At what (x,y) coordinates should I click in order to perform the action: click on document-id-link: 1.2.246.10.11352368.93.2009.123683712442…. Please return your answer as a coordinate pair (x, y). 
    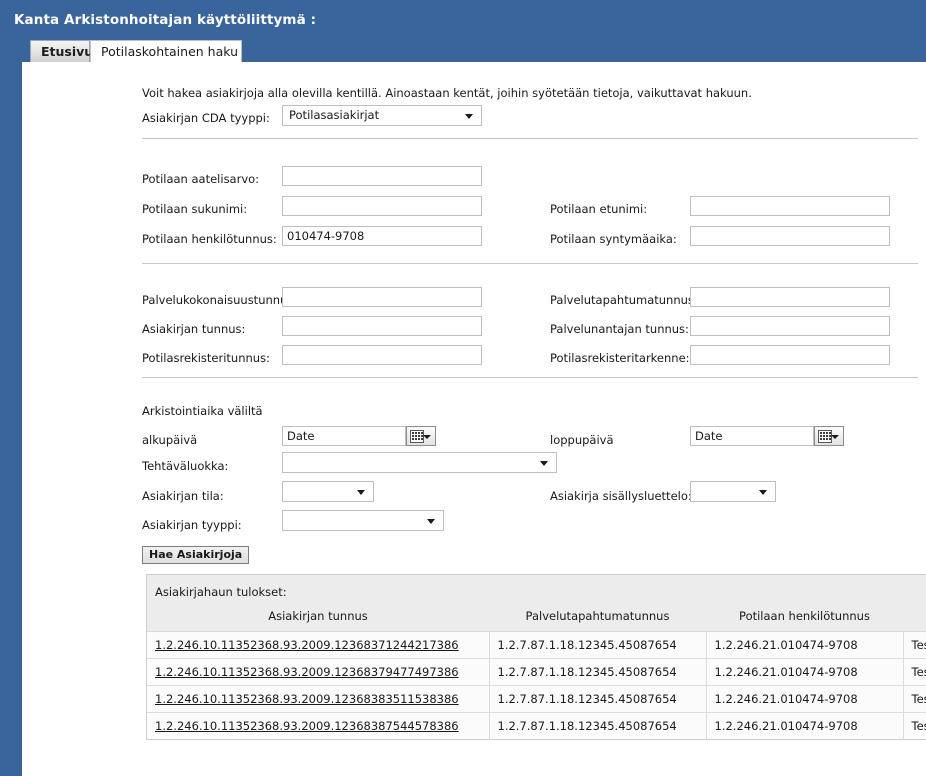
    Looking at the image, I should click on (307, 645).